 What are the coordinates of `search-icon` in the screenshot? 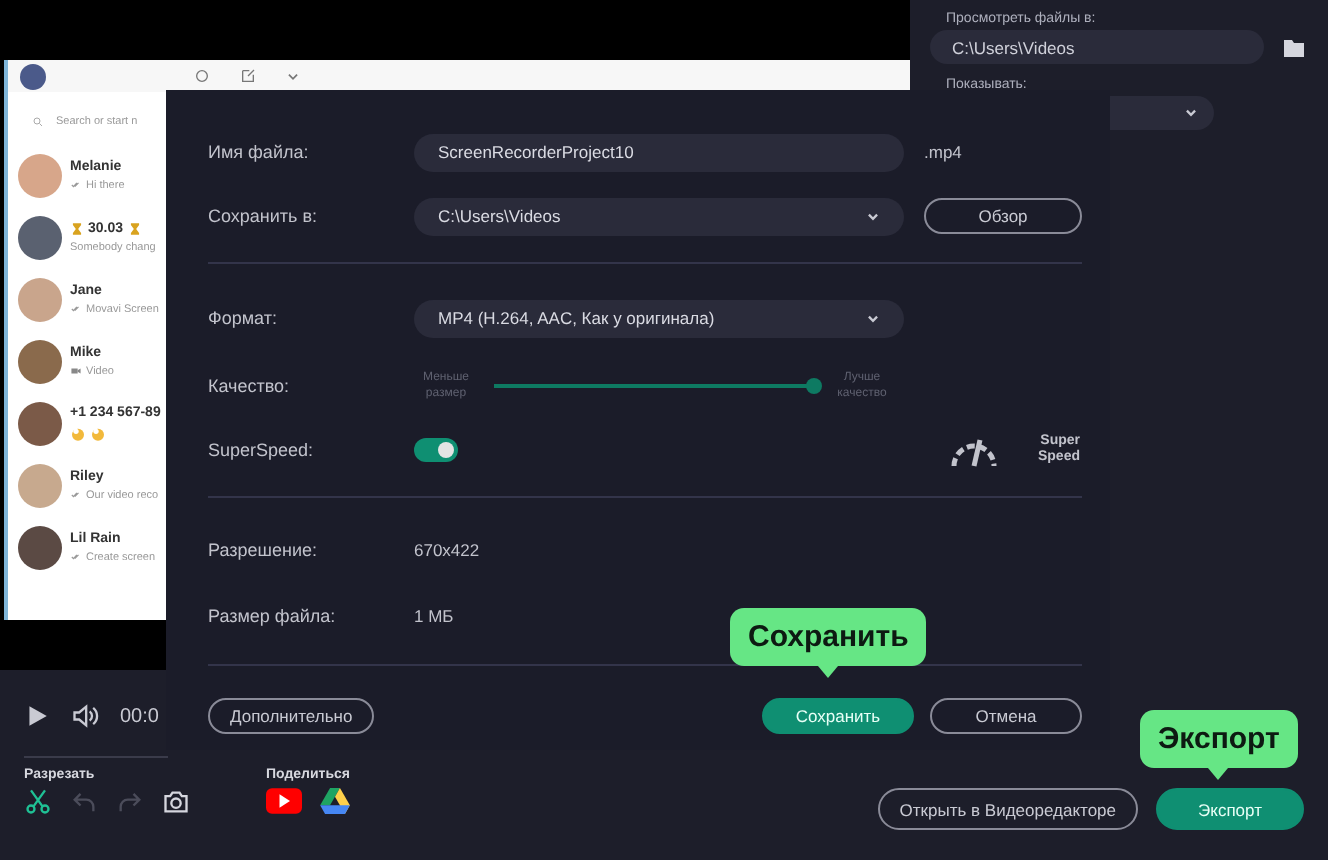 It's located at (38, 122).